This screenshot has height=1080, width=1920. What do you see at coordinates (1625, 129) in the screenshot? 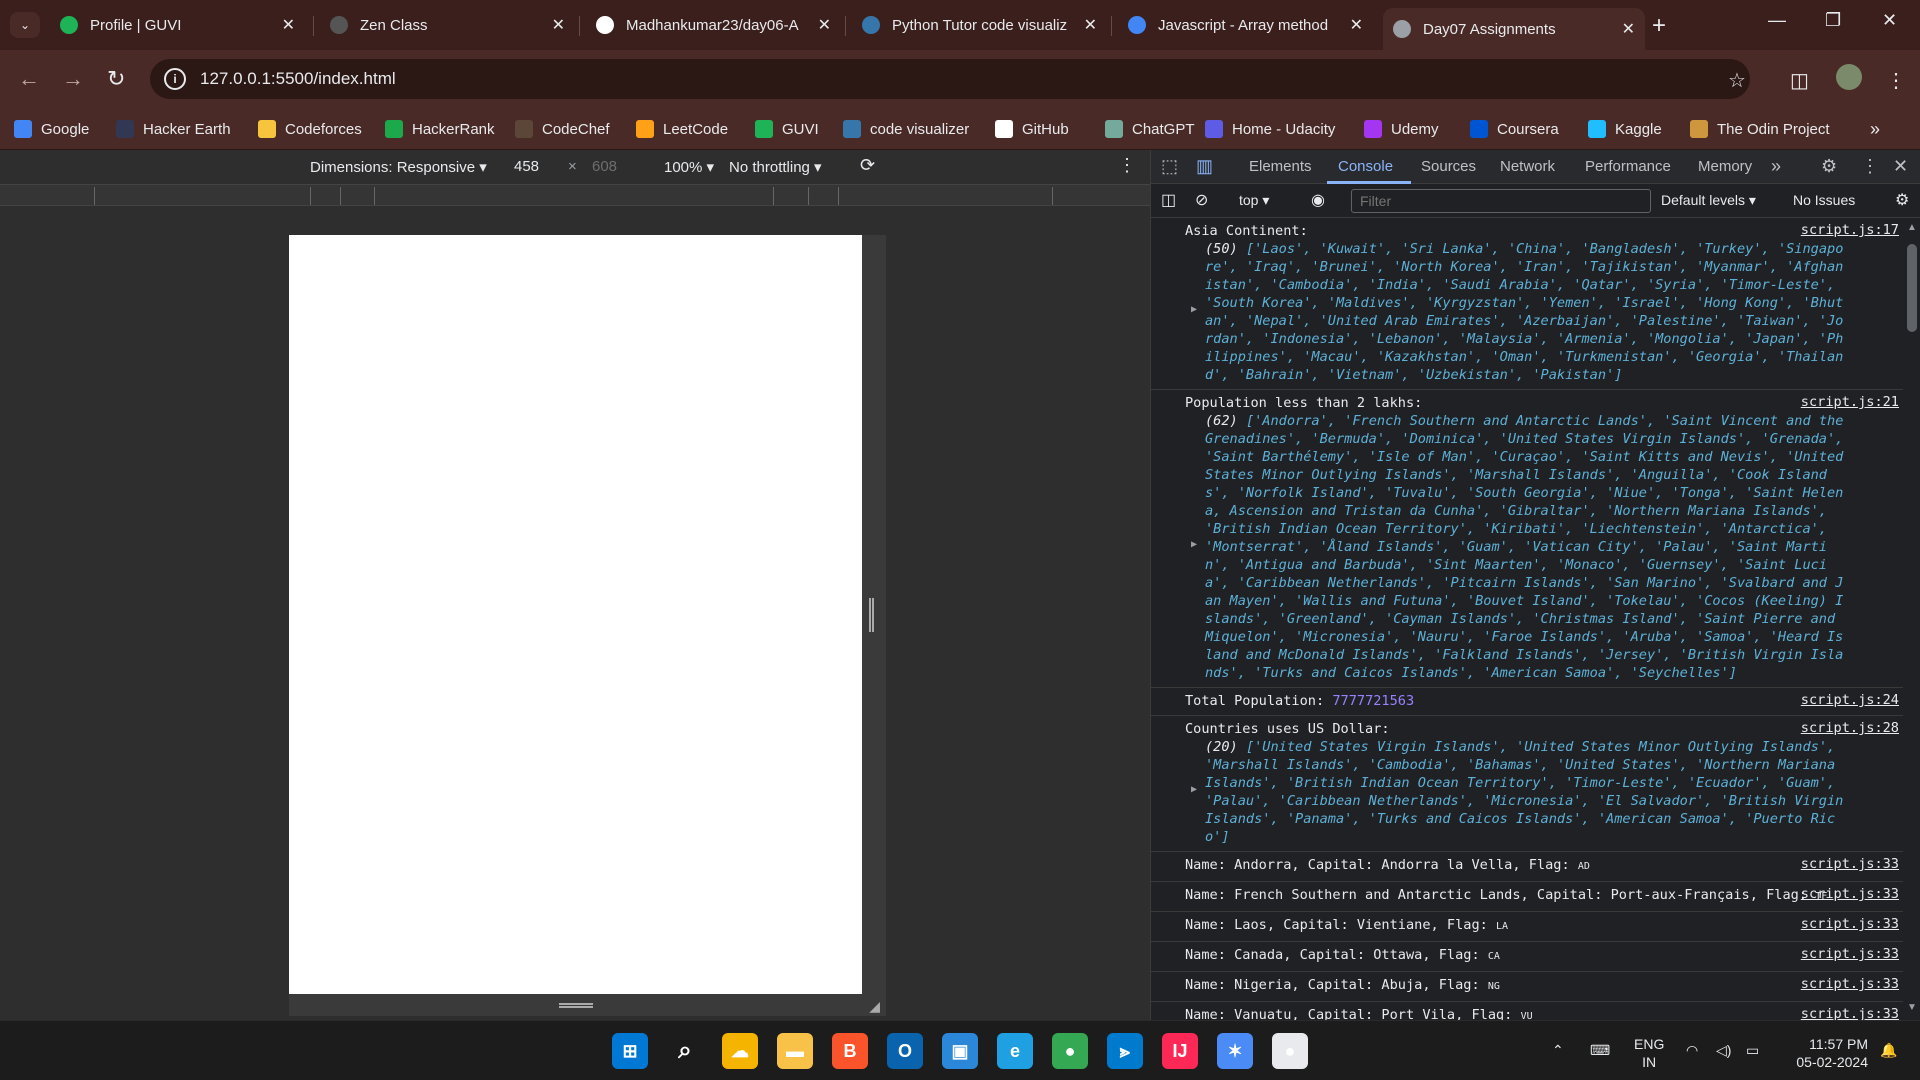
I see `bookmark-kaggle: Kaggle` at bounding box center [1625, 129].